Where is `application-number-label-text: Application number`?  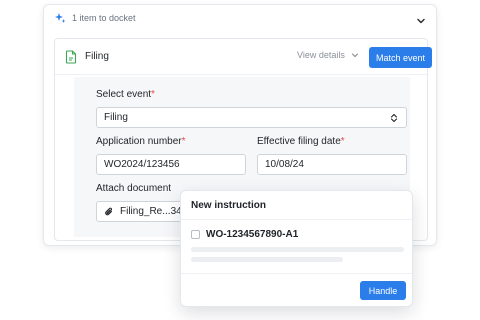
application-number-label-text: Application number is located at coordinates (139, 141).